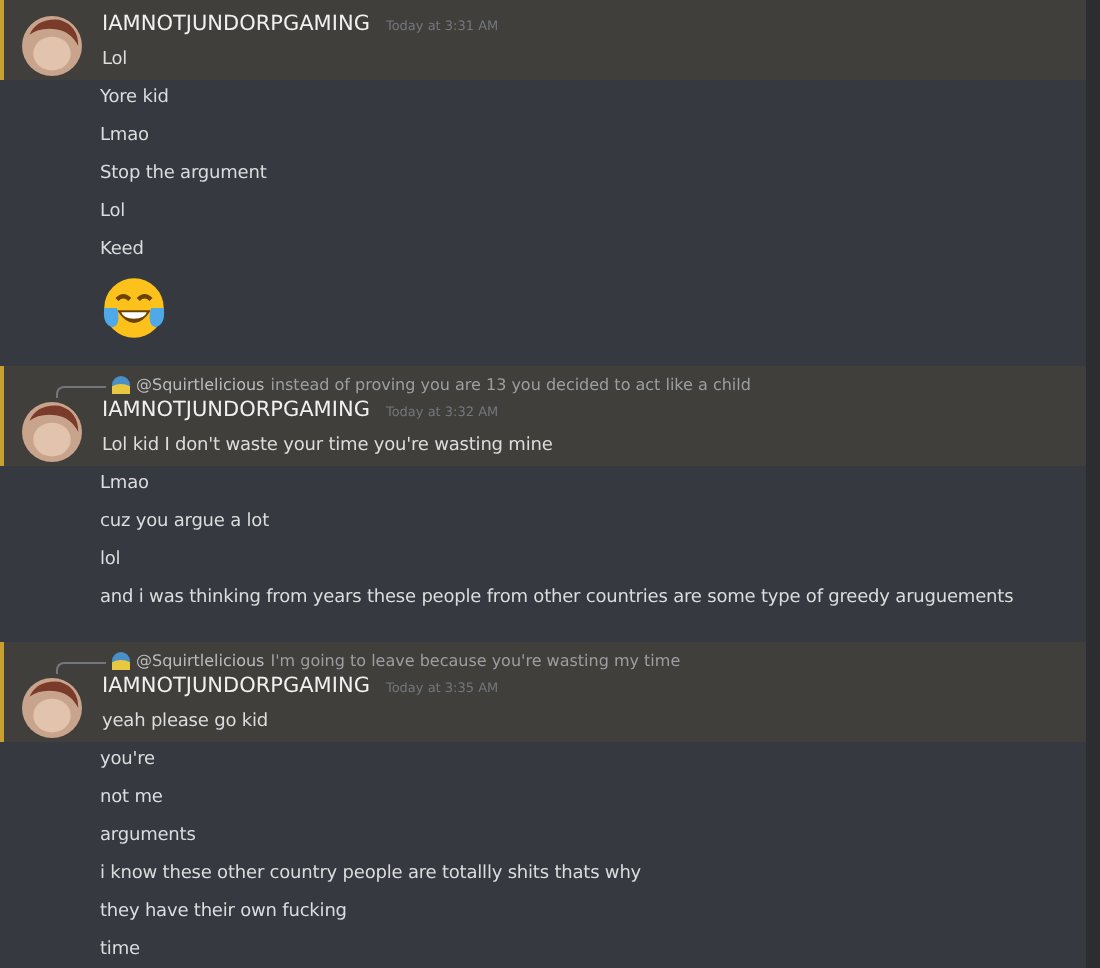 The height and width of the screenshot is (968, 1100). Describe the element at coordinates (371, 875) in the screenshot. I see `message-text: i know these other country people are totallly shits thats why` at that location.